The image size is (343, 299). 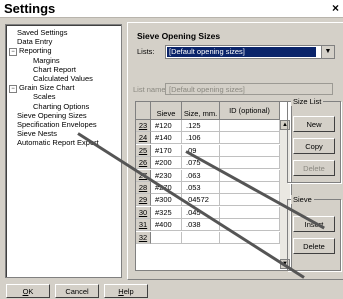 I want to click on tree-item-label: Scales, so click(x=44, y=97).